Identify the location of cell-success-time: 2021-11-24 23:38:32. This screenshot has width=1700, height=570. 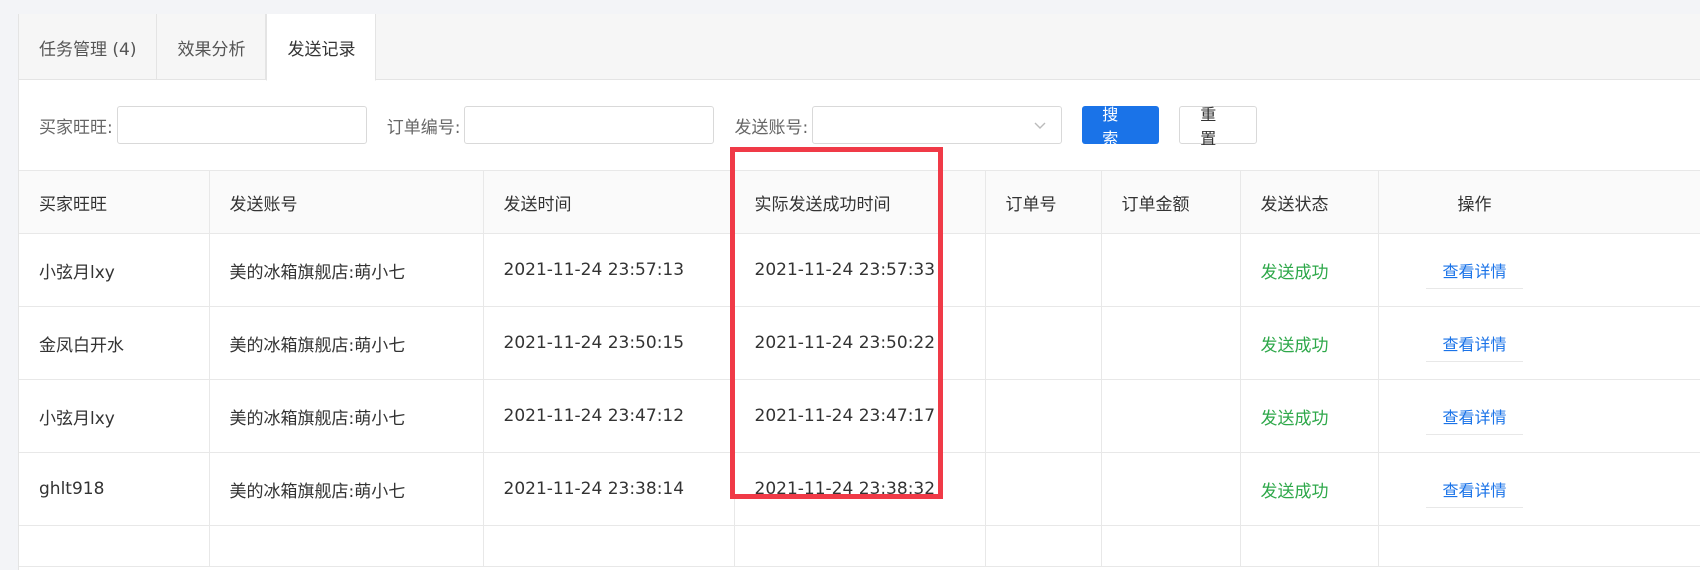
(860, 489).